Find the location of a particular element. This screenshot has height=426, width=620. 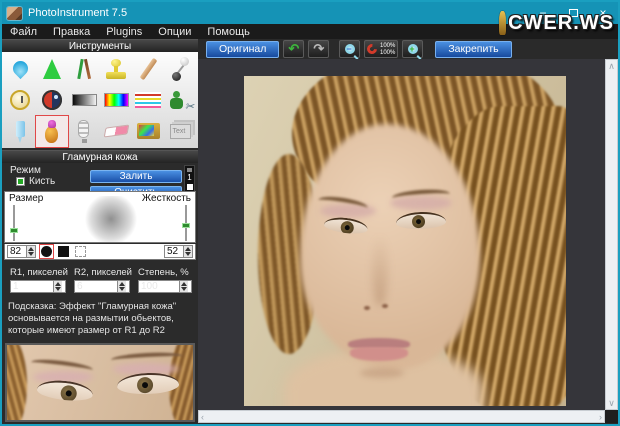

brush-checkbox is located at coordinates (20, 181).